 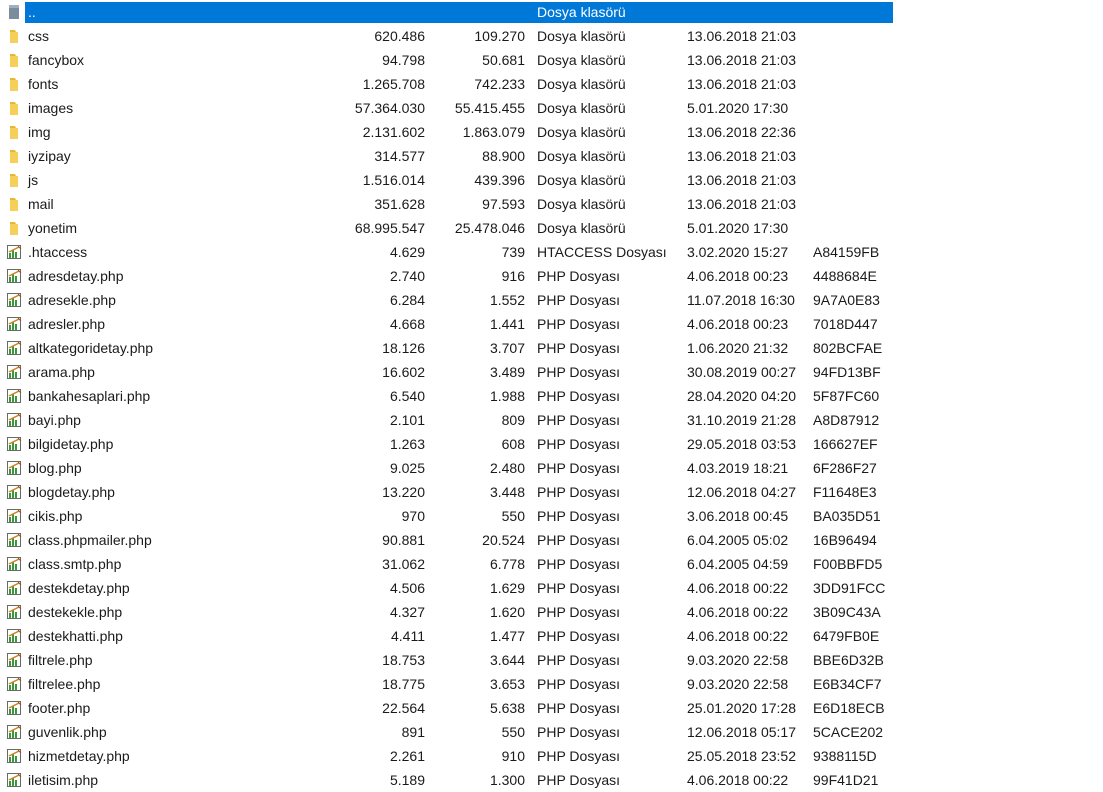 I want to click on item-name: yonetim, so click(x=53, y=228).